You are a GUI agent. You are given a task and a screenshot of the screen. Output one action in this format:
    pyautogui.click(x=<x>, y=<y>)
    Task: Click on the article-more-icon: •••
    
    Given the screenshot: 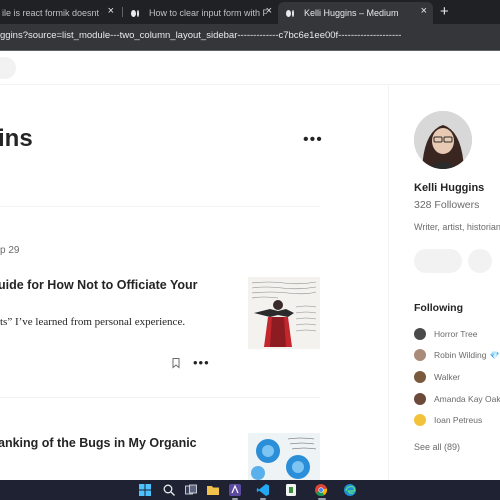 What is the action you would take?
    pyautogui.click(x=201, y=362)
    